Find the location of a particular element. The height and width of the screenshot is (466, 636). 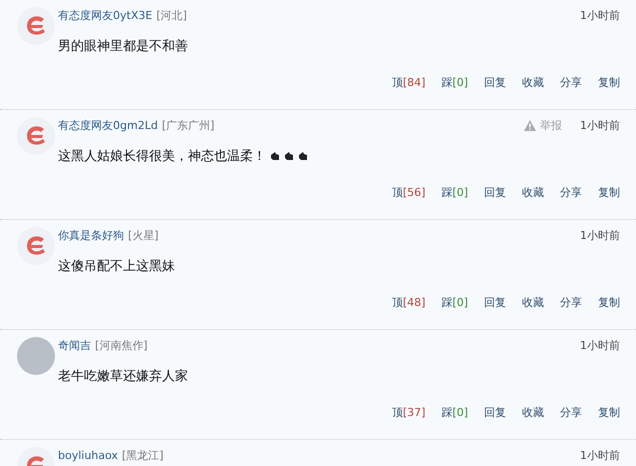

comment-text: 老牛吃嫩草还嫌弃人家 is located at coordinates (123, 376).